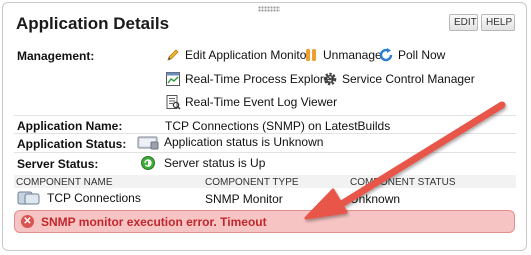  I want to click on component-status: Unknown, so click(375, 199).